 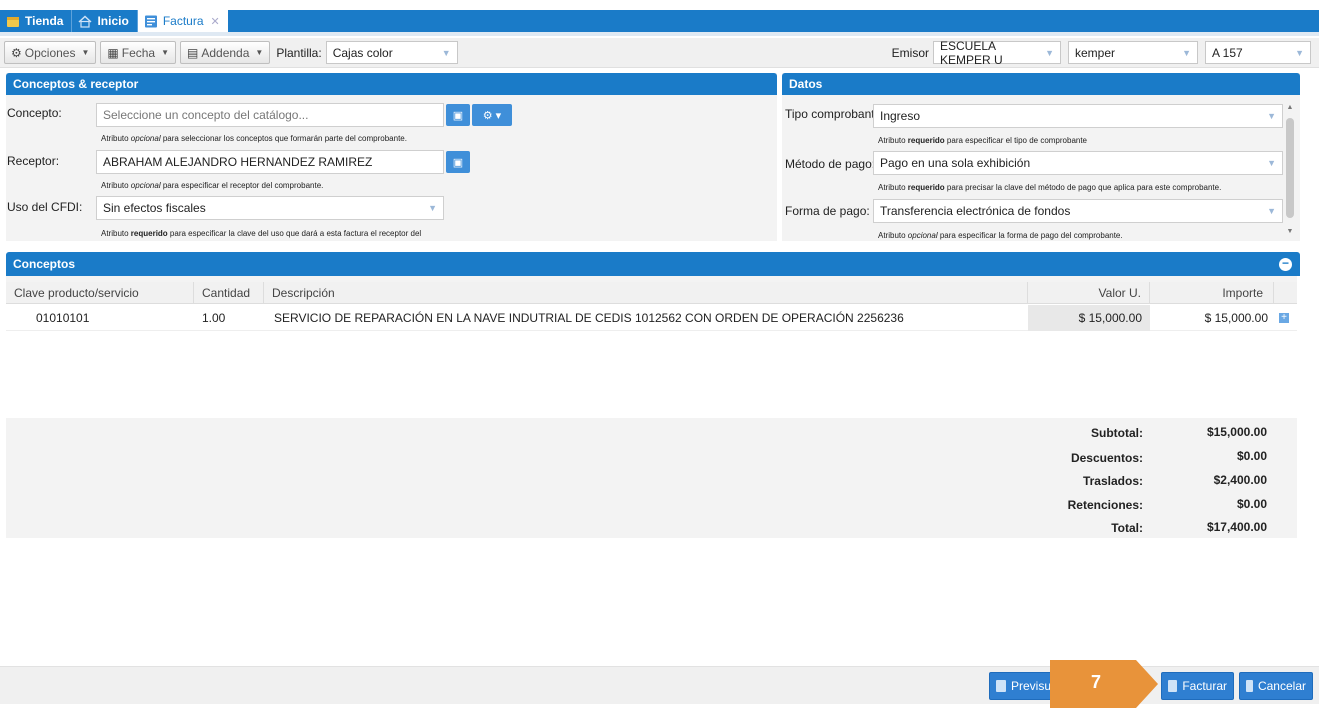 I want to click on add-concepto-button: ▣, so click(x=458, y=115).